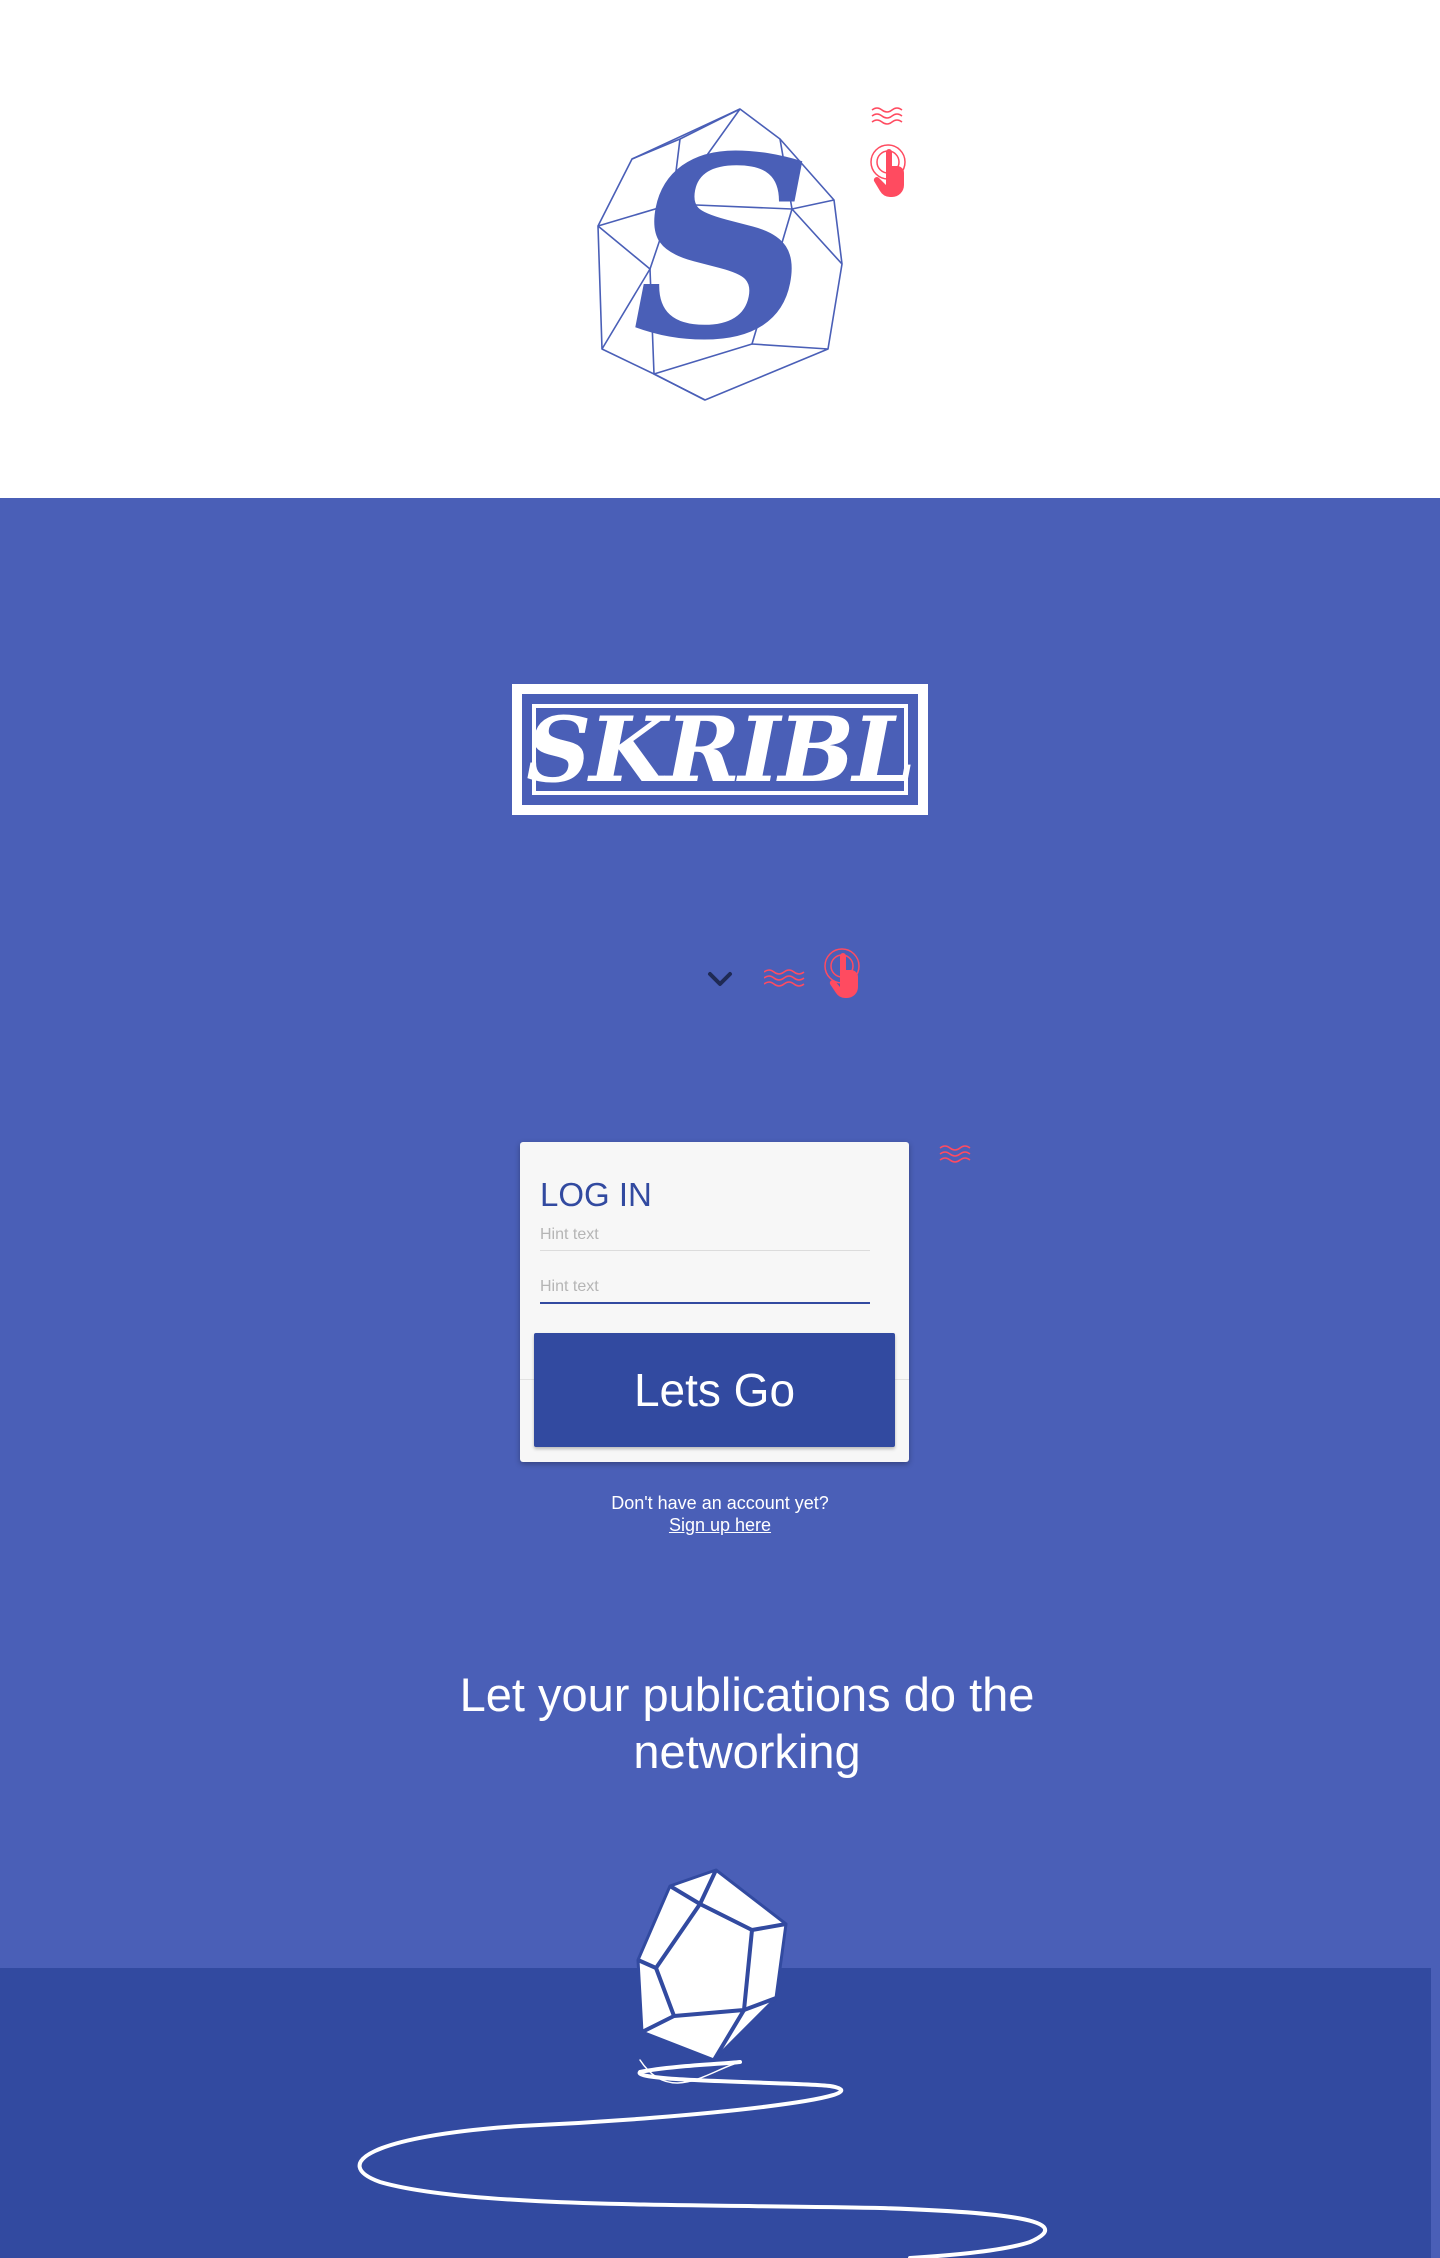 This screenshot has height=2258, width=1440. I want to click on lets-go-button: Lets Go, so click(714, 1390).